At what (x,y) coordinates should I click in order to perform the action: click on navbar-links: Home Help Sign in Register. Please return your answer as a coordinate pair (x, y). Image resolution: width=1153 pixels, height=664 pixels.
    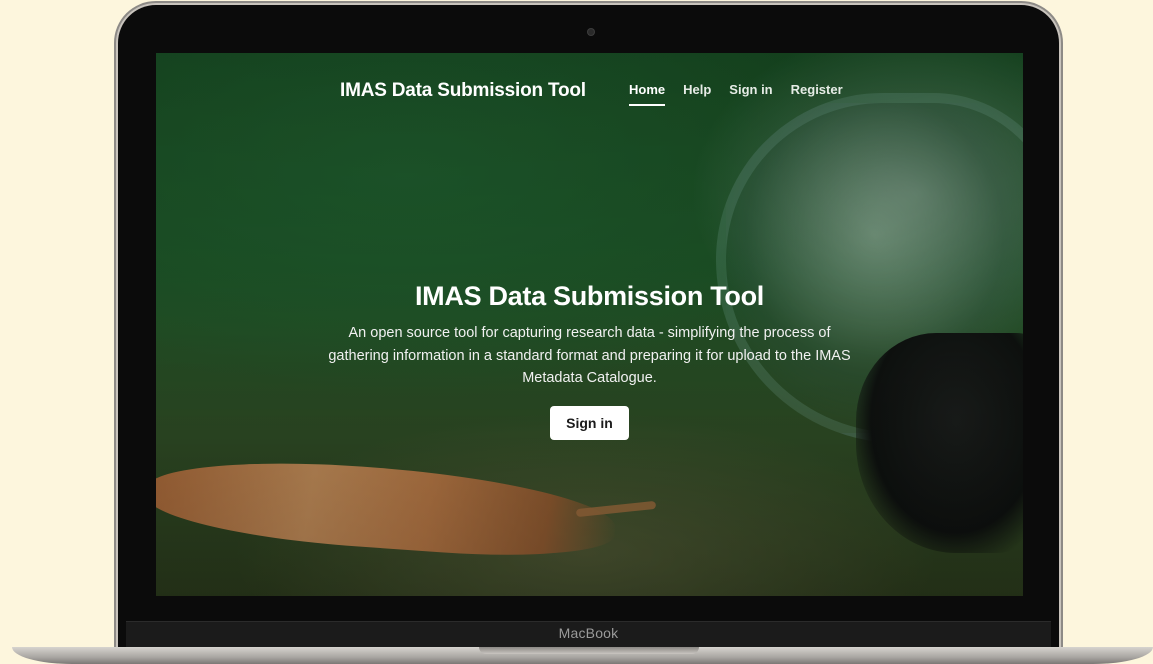
    Looking at the image, I should click on (736, 94).